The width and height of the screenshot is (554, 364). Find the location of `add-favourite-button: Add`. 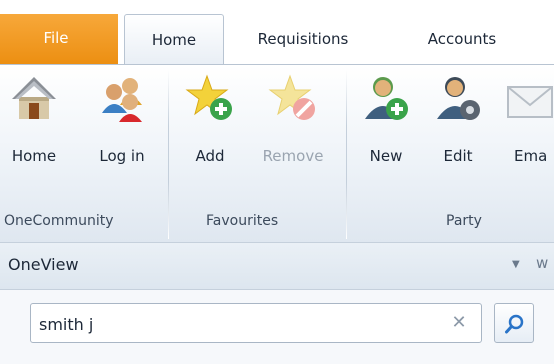

add-favourite-button: Add is located at coordinates (210, 136).